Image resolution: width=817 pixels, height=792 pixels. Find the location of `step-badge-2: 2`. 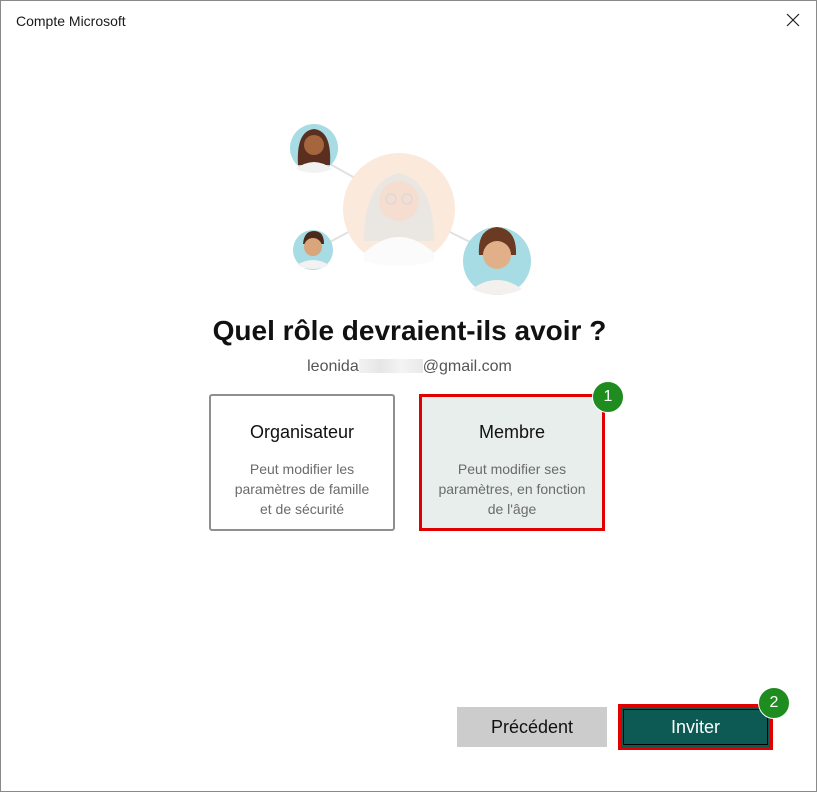

step-badge-2: 2 is located at coordinates (774, 703).